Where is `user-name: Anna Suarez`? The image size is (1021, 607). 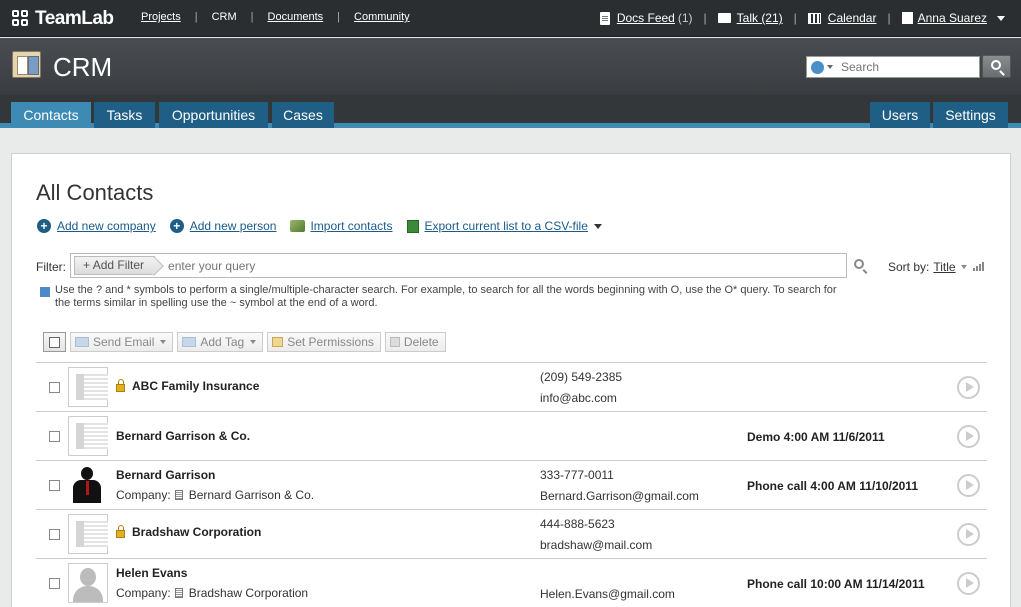
user-name: Anna Suarez is located at coordinates (952, 18).